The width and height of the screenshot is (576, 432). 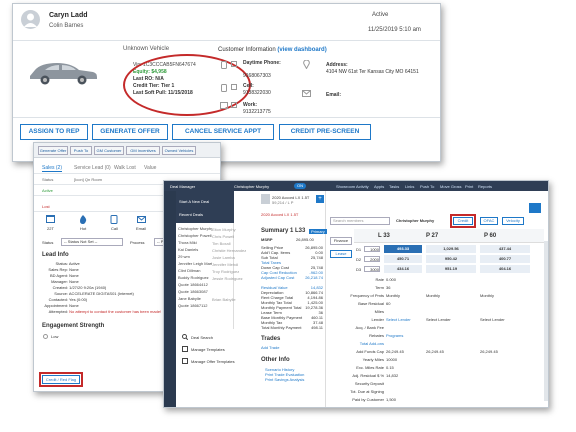 What do you see at coordinates (234, 87) in the screenshot?
I see `cell-checkbox` at bounding box center [234, 87].